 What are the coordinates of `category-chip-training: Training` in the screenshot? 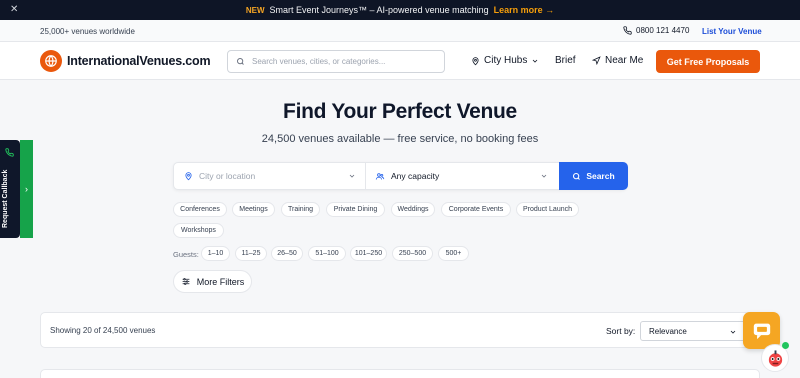 It's located at (300, 209).